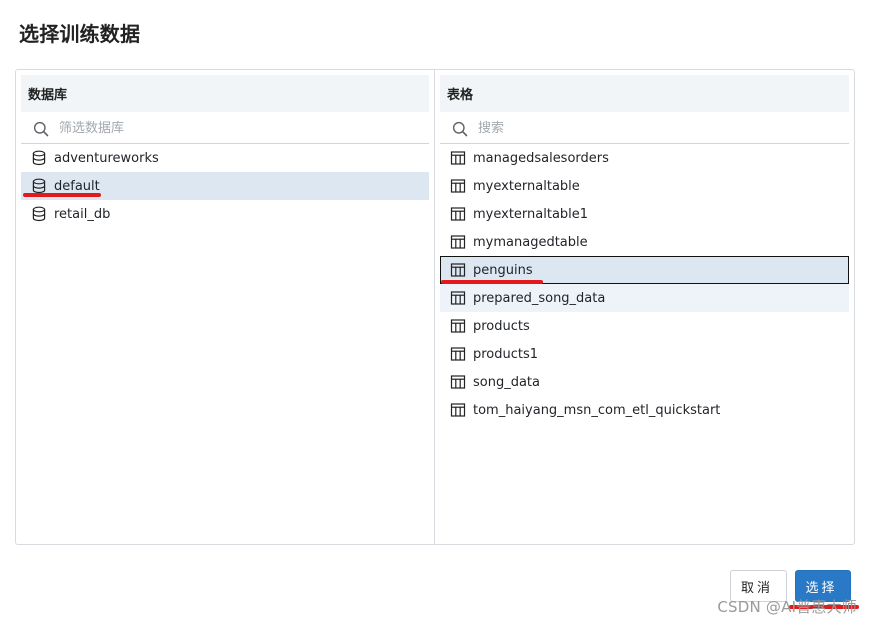  I want to click on database-panel-header: 数据库, so click(225, 93).